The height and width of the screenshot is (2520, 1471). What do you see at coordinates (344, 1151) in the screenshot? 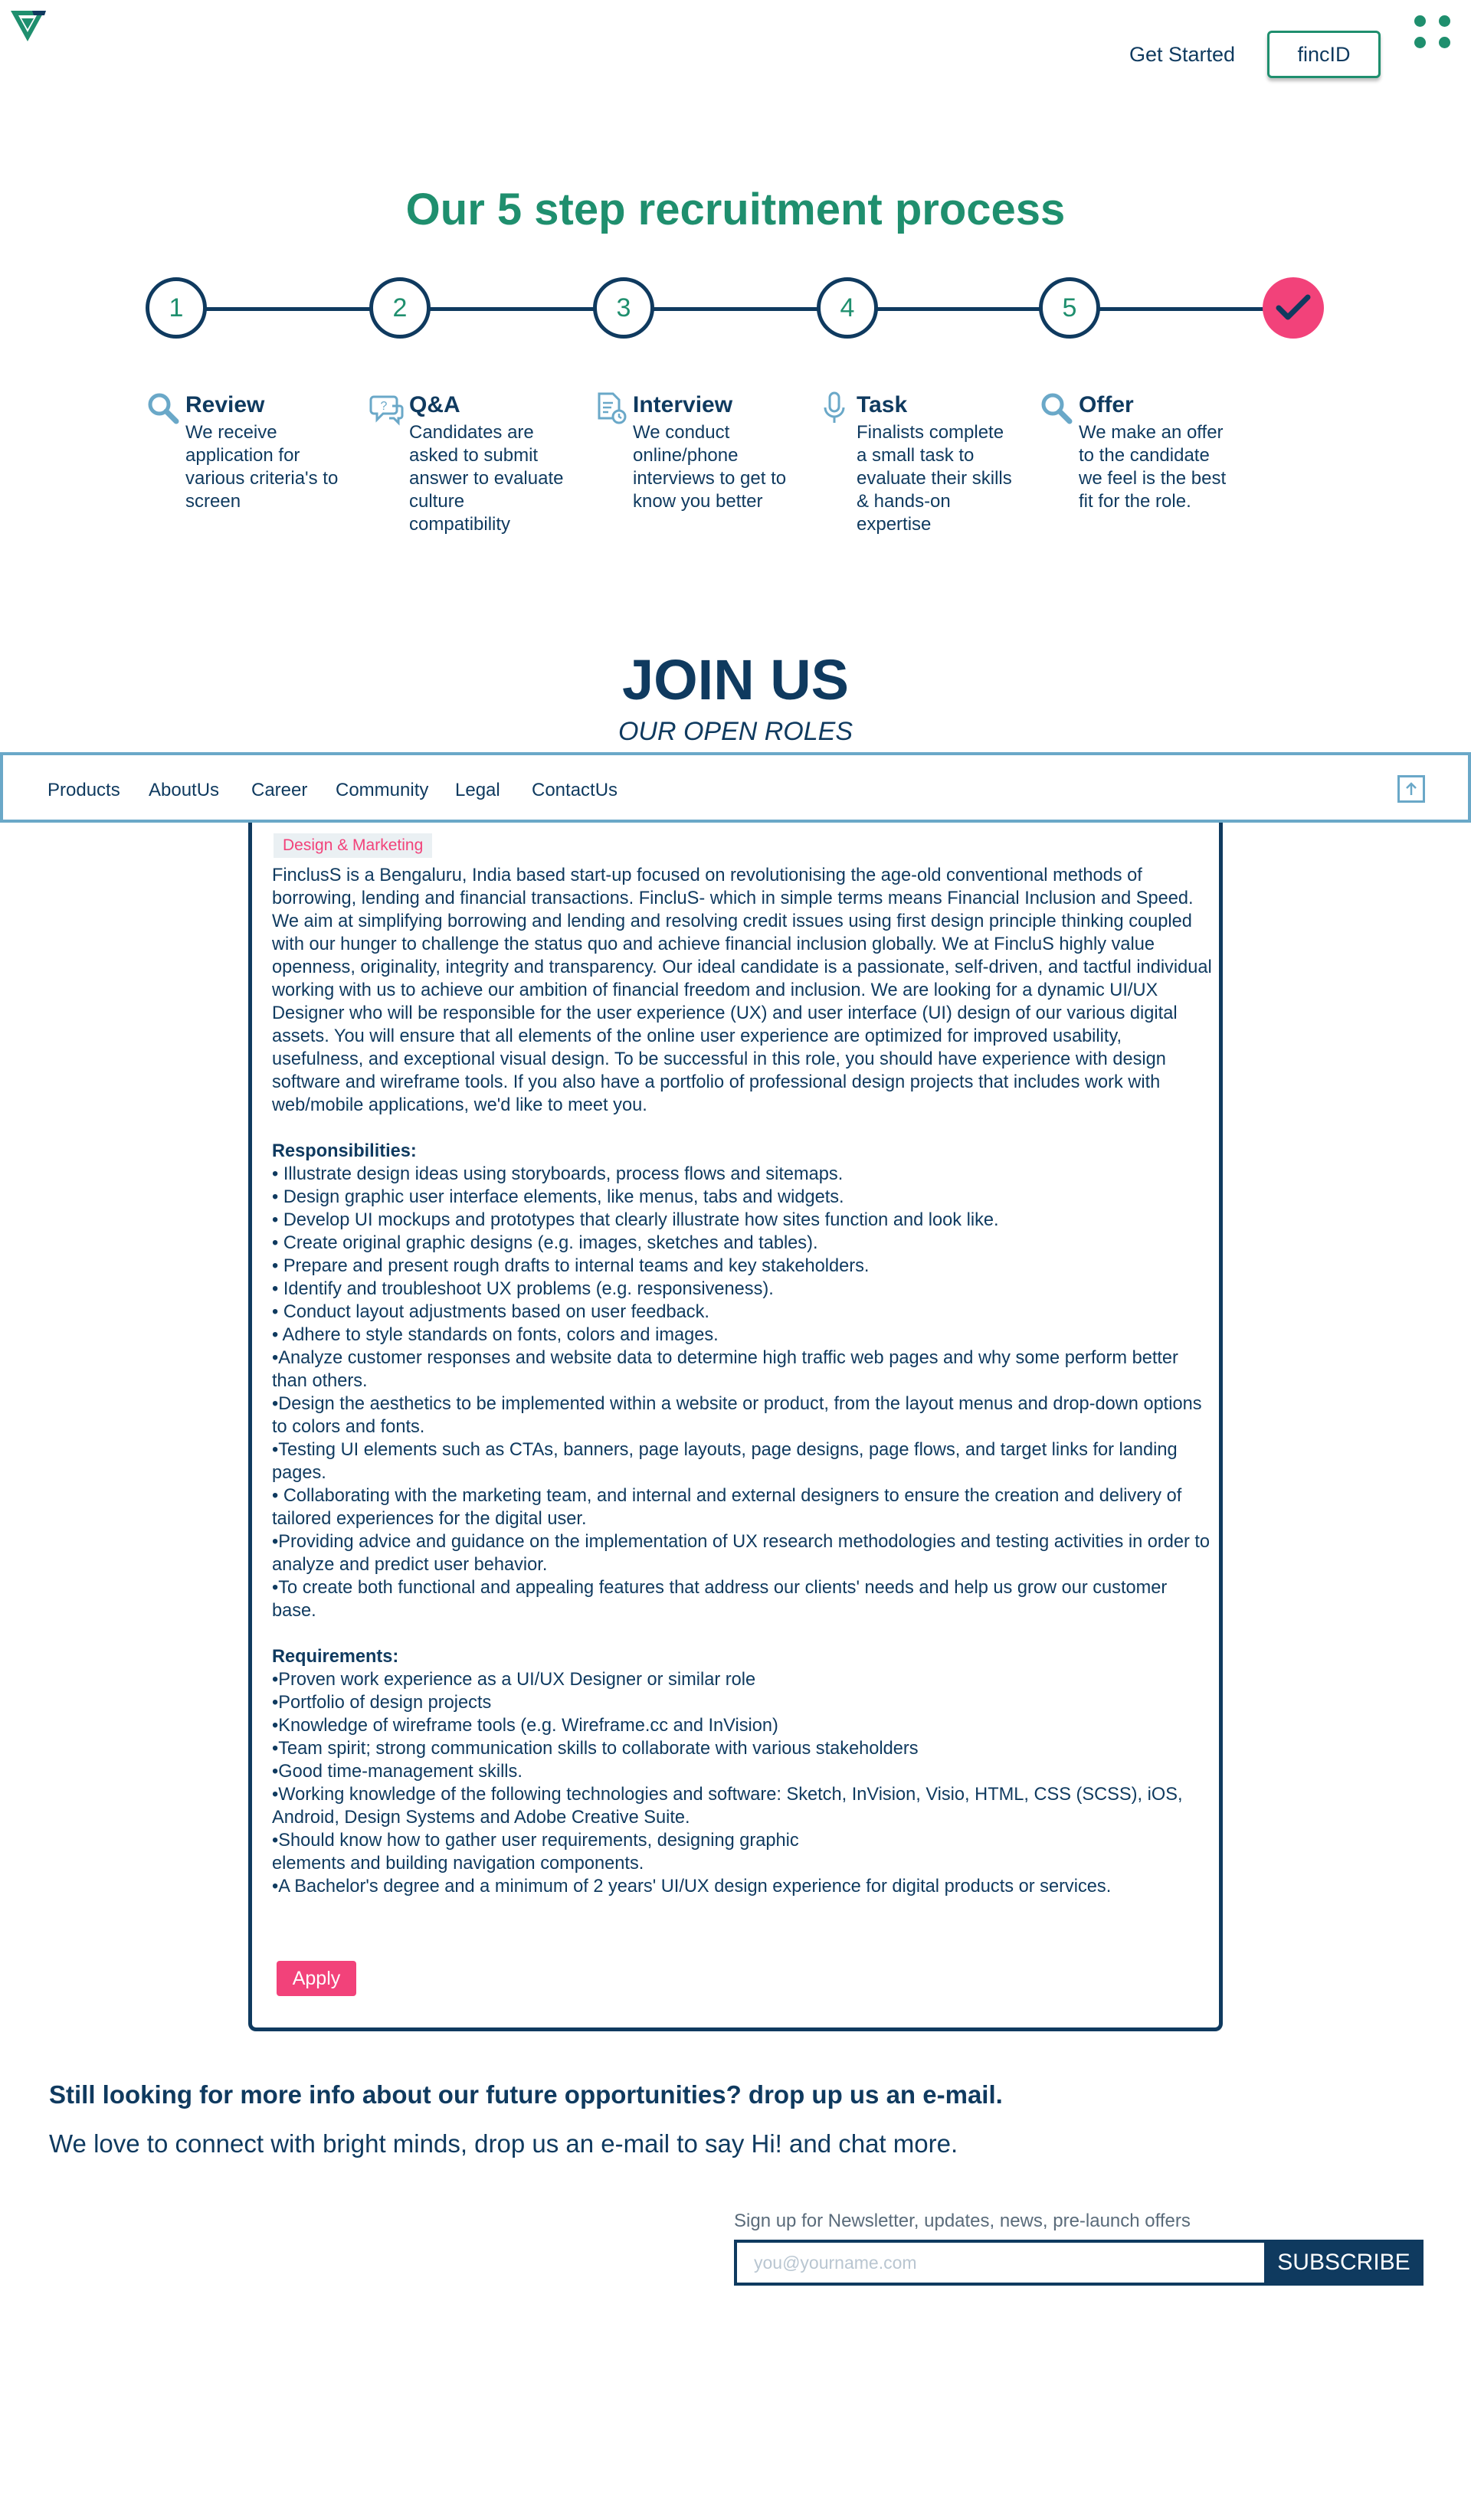
I see `responsibilities-heading: Responsibilities:` at bounding box center [344, 1151].